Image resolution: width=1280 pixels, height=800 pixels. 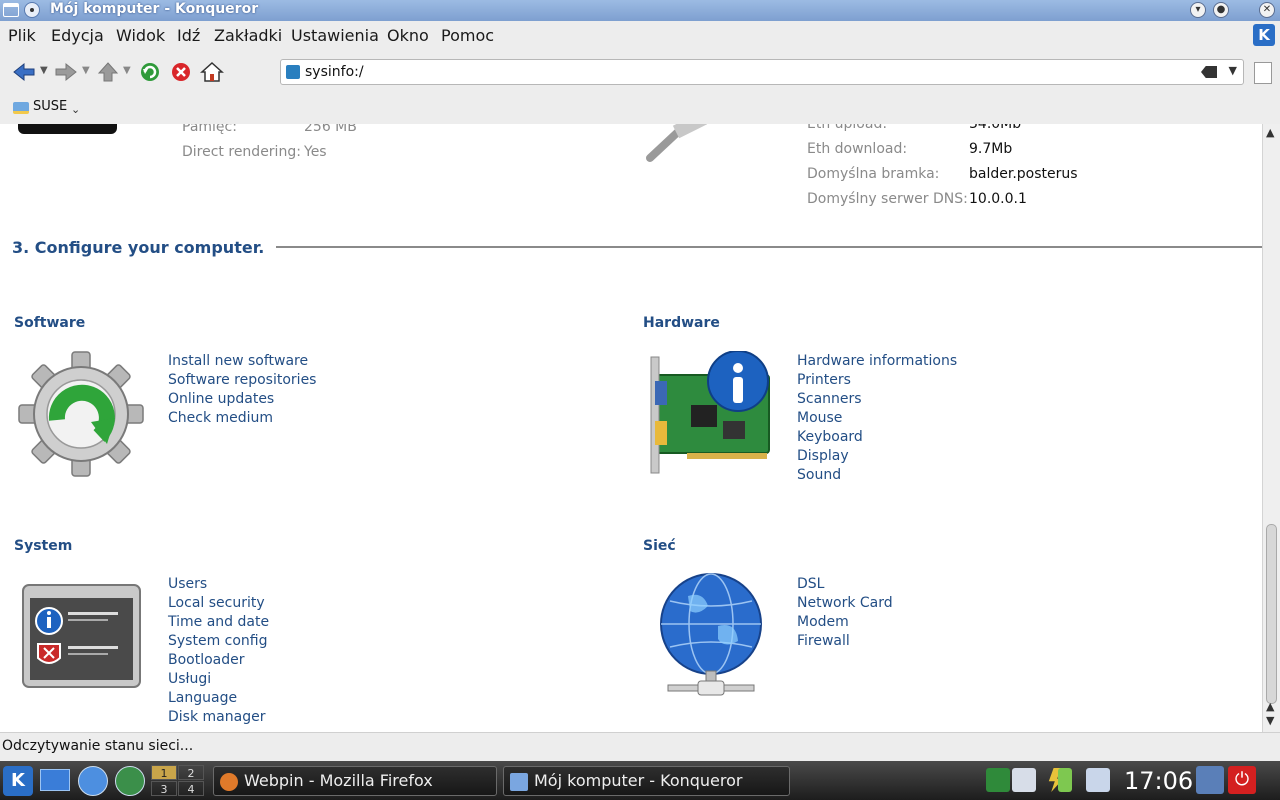 I want to click on link-keyboard: Keyboard, so click(x=830, y=437).